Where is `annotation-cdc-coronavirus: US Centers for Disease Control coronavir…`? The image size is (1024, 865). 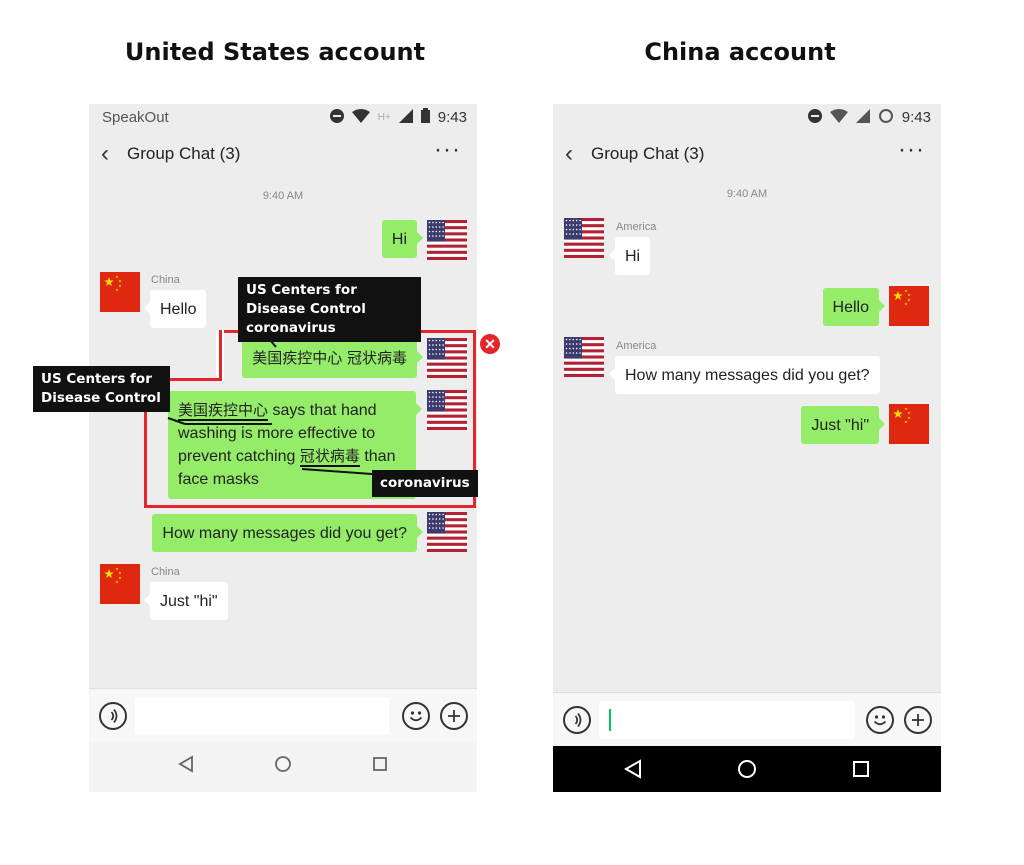
annotation-cdc-coronavirus: US Centers for Disease Control coronavir… is located at coordinates (329, 309).